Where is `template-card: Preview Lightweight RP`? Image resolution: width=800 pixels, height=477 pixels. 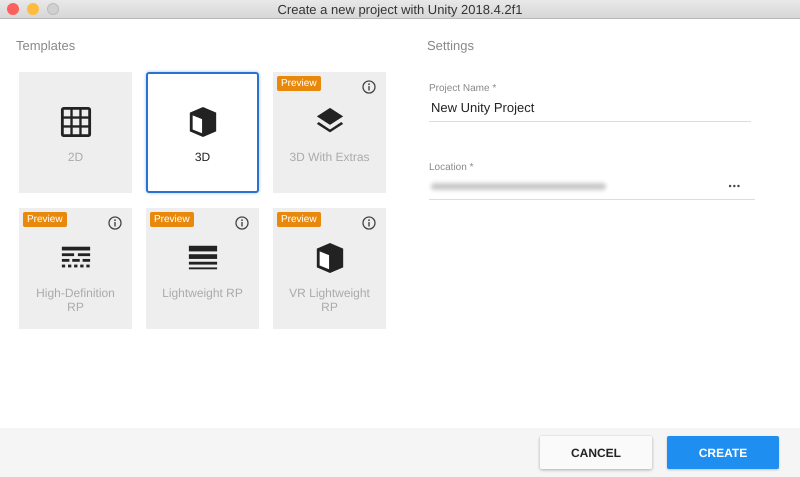 template-card: Preview Lightweight RP is located at coordinates (202, 268).